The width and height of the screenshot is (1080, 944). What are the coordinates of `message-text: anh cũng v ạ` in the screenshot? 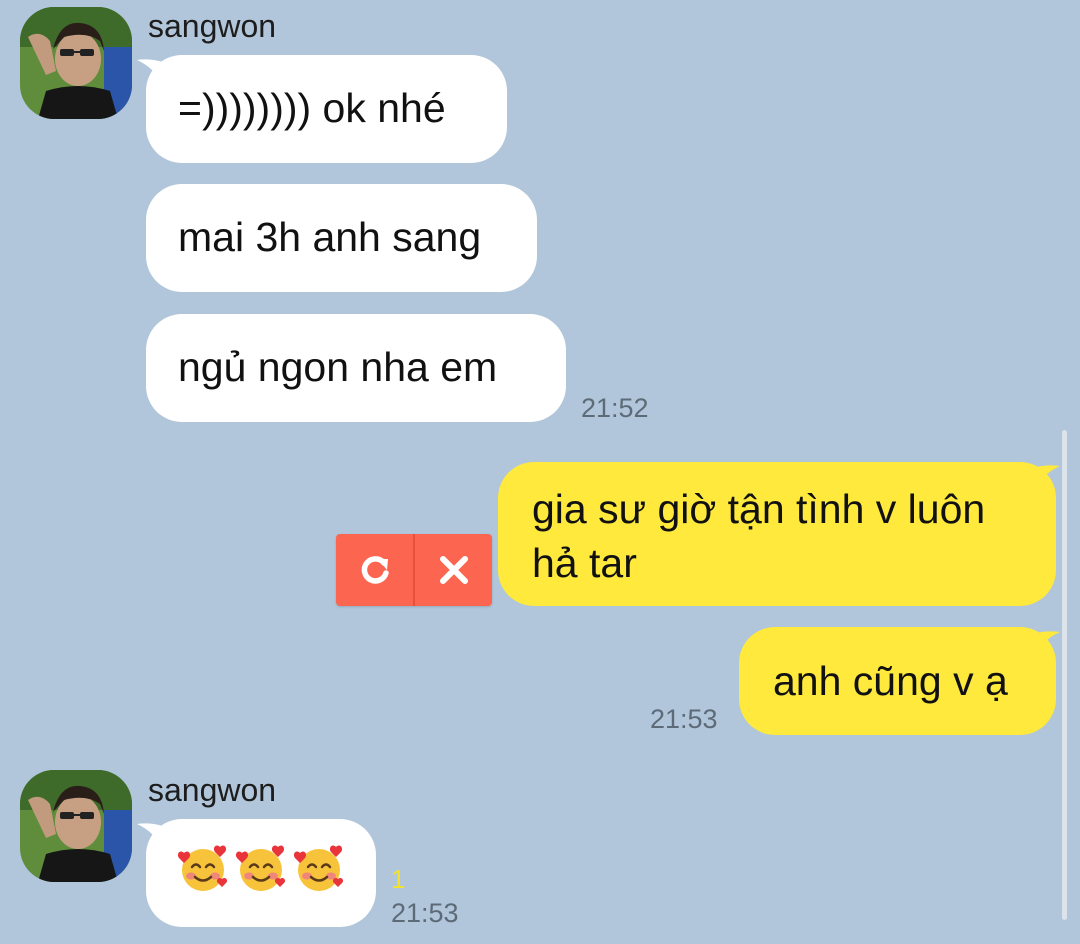 It's located at (890, 681).